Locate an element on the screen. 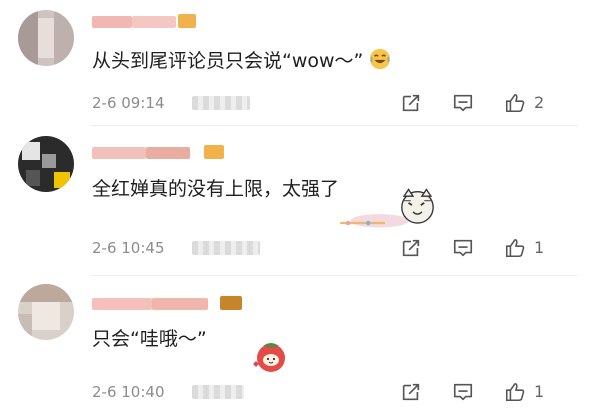 The height and width of the screenshot is (416, 600). comment-text: 从头到尾评论员只会说“wow～” is located at coordinates (241, 61).